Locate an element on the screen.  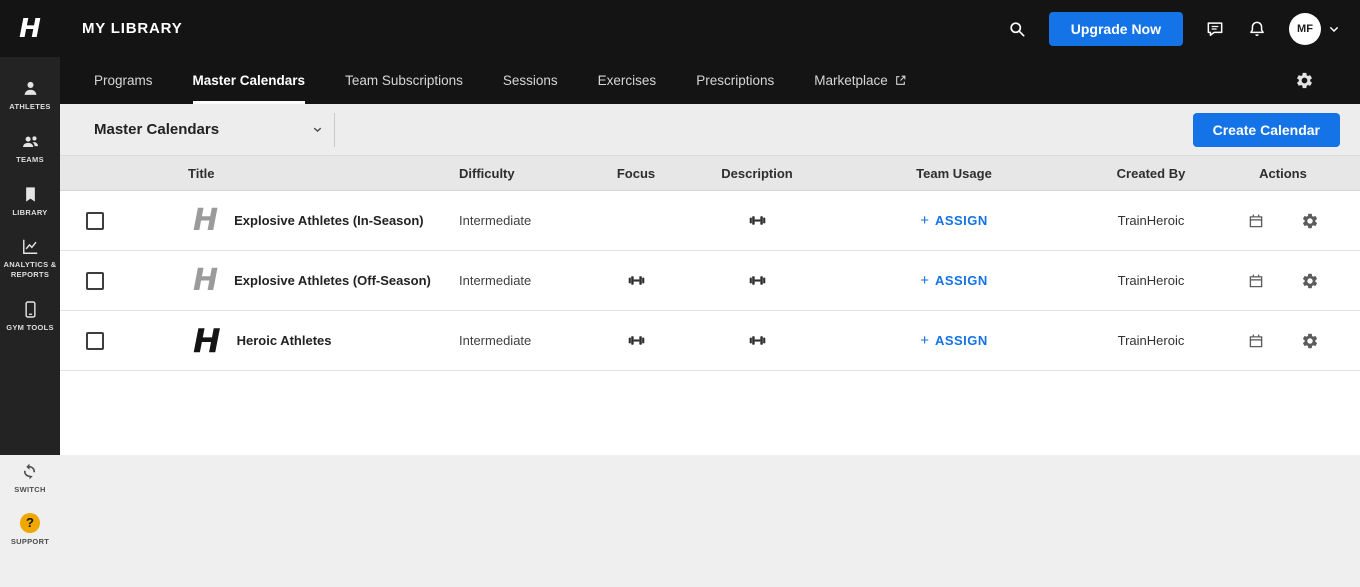
chat-icon is located at coordinates (1215, 28).